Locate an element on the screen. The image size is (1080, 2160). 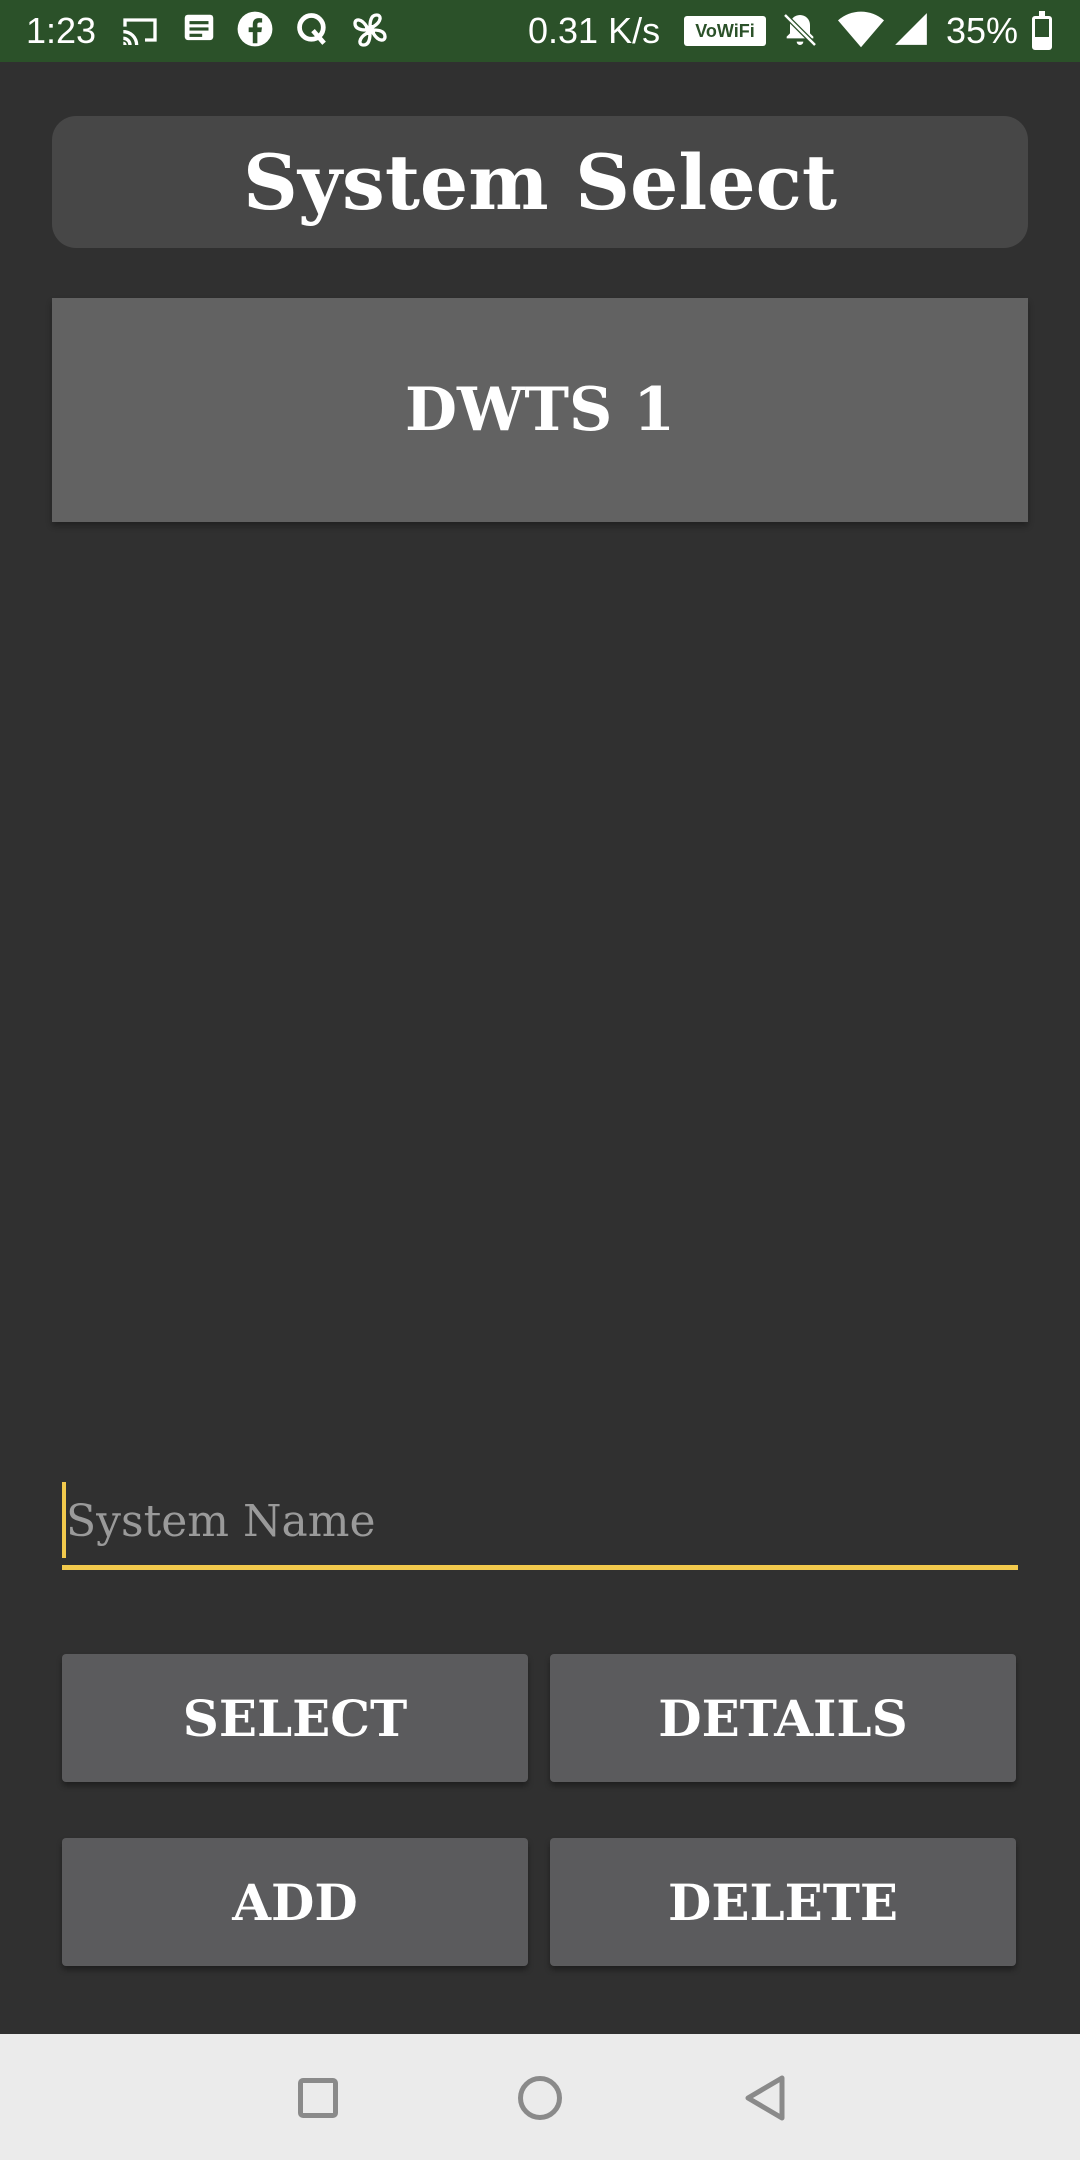
vowifi-badge: VoWiFi is located at coordinates (725, 31).